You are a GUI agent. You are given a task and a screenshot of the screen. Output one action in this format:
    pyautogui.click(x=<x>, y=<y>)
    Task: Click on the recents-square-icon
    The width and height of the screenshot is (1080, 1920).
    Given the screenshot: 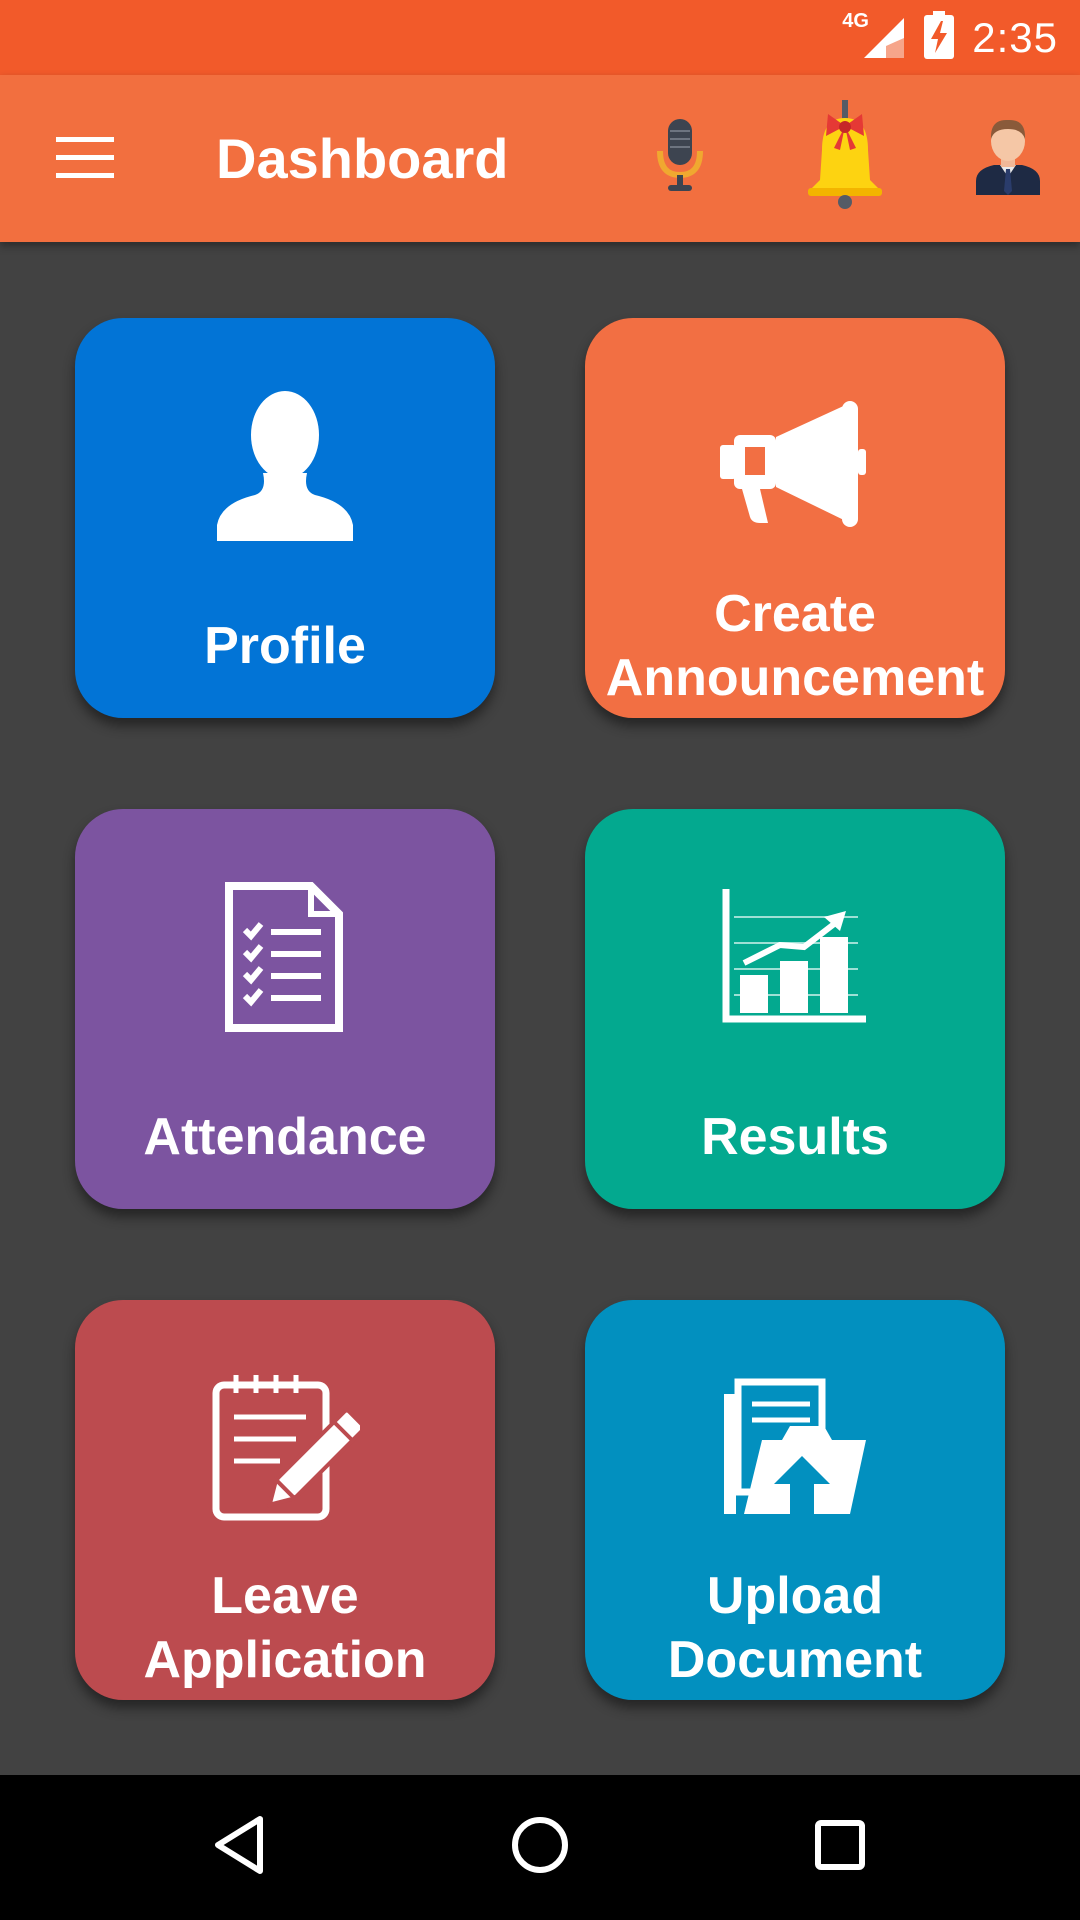 What is the action you would take?
    pyautogui.click(x=840, y=1847)
    